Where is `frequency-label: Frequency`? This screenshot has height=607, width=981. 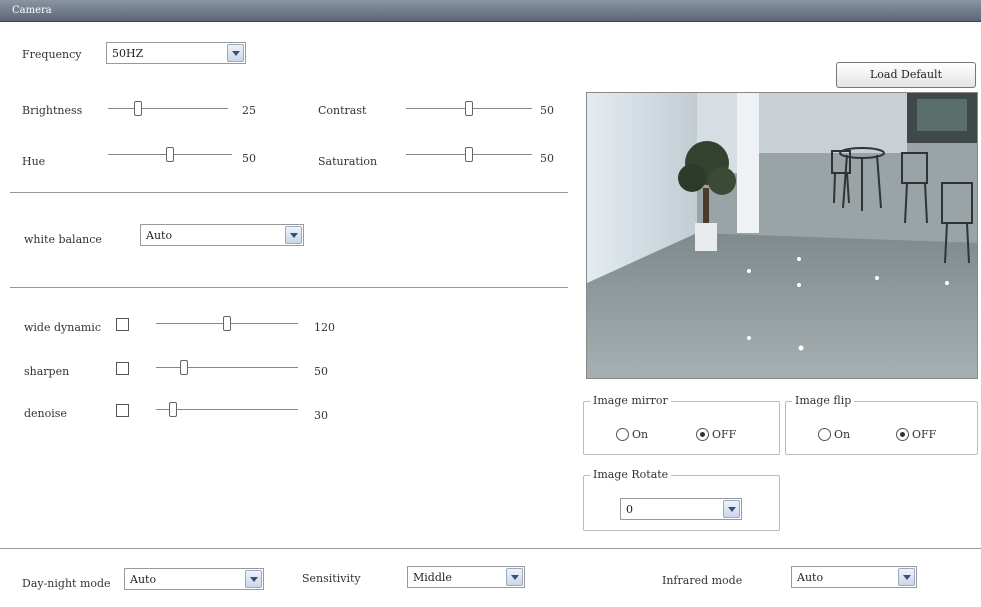
frequency-label: Frequency is located at coordinates (52, 54).